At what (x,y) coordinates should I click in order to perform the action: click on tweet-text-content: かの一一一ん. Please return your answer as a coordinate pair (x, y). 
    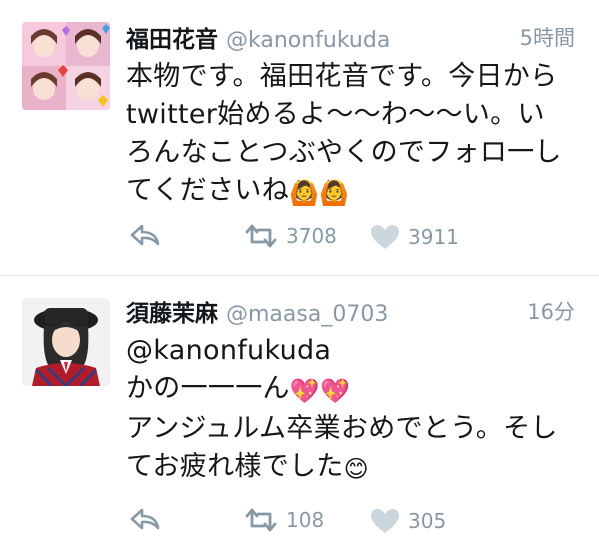
    Looking at the image, I should click on (208, 388).